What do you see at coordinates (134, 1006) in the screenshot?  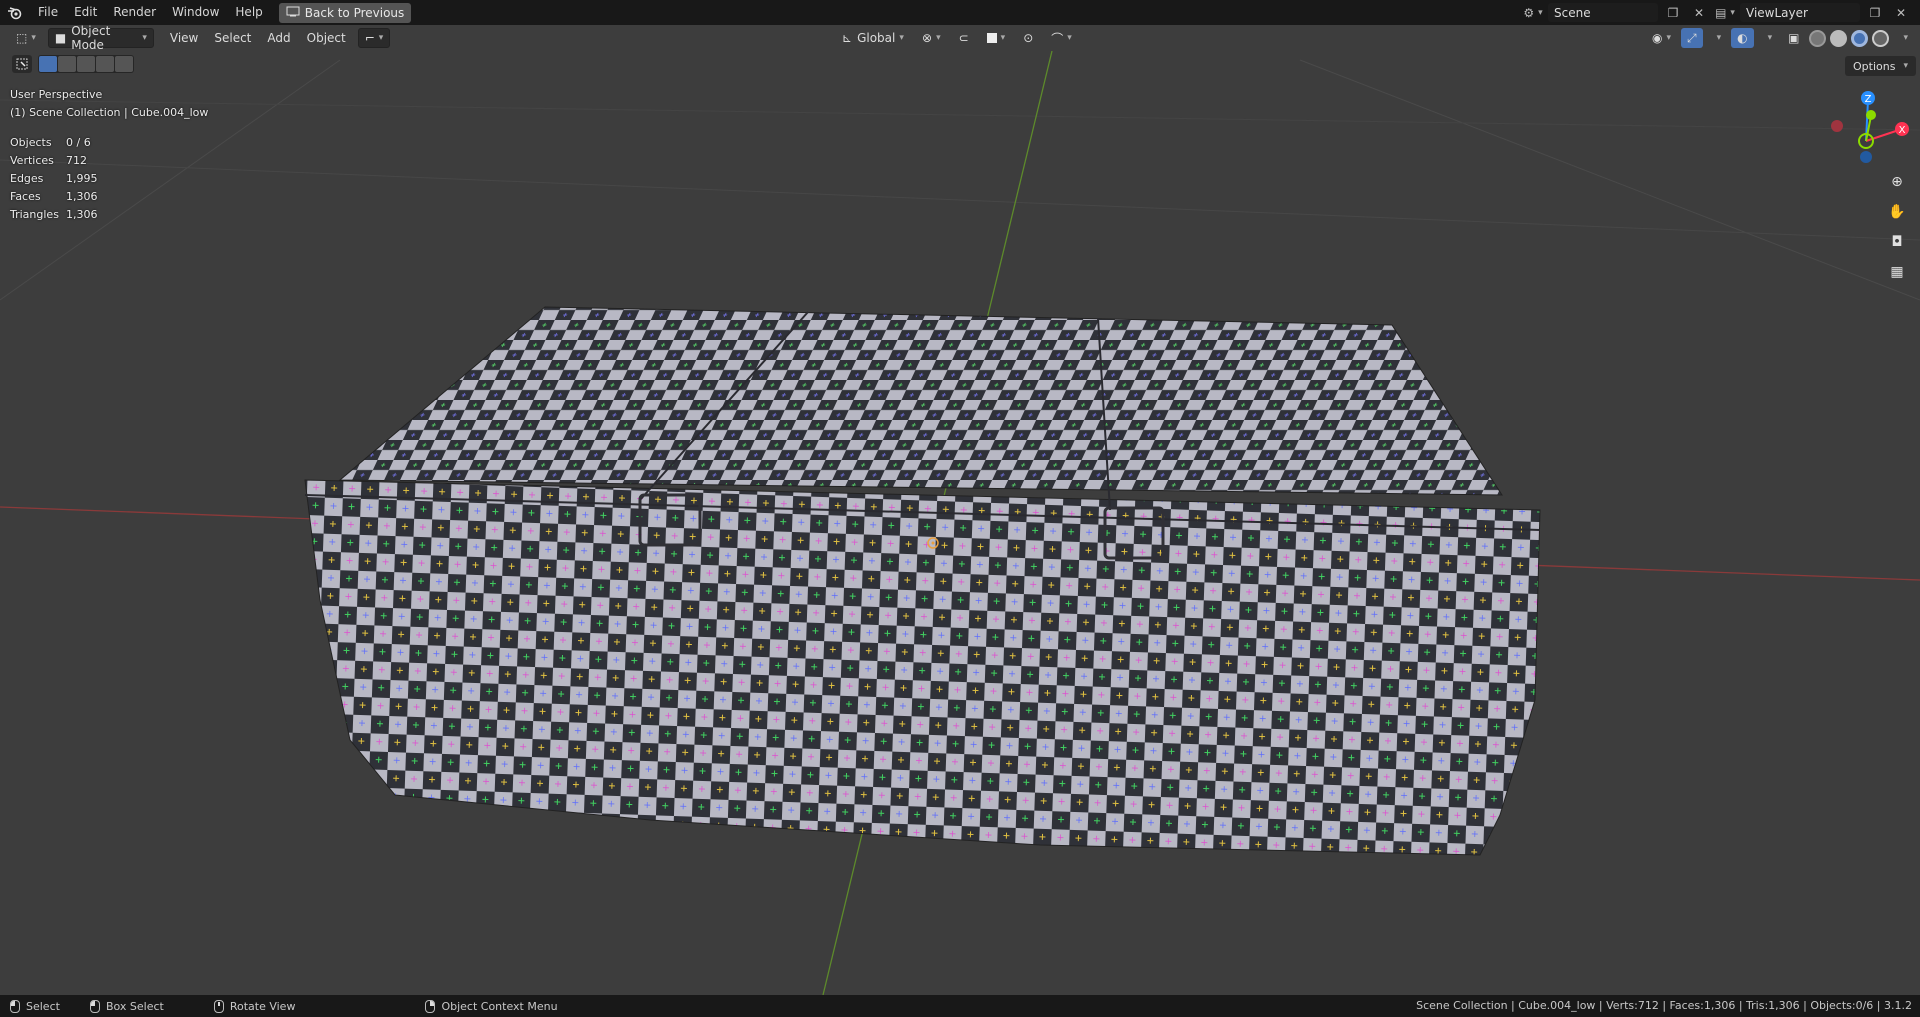 I see `status-hint-label: Box Select` at bounding box center [134, 1006].